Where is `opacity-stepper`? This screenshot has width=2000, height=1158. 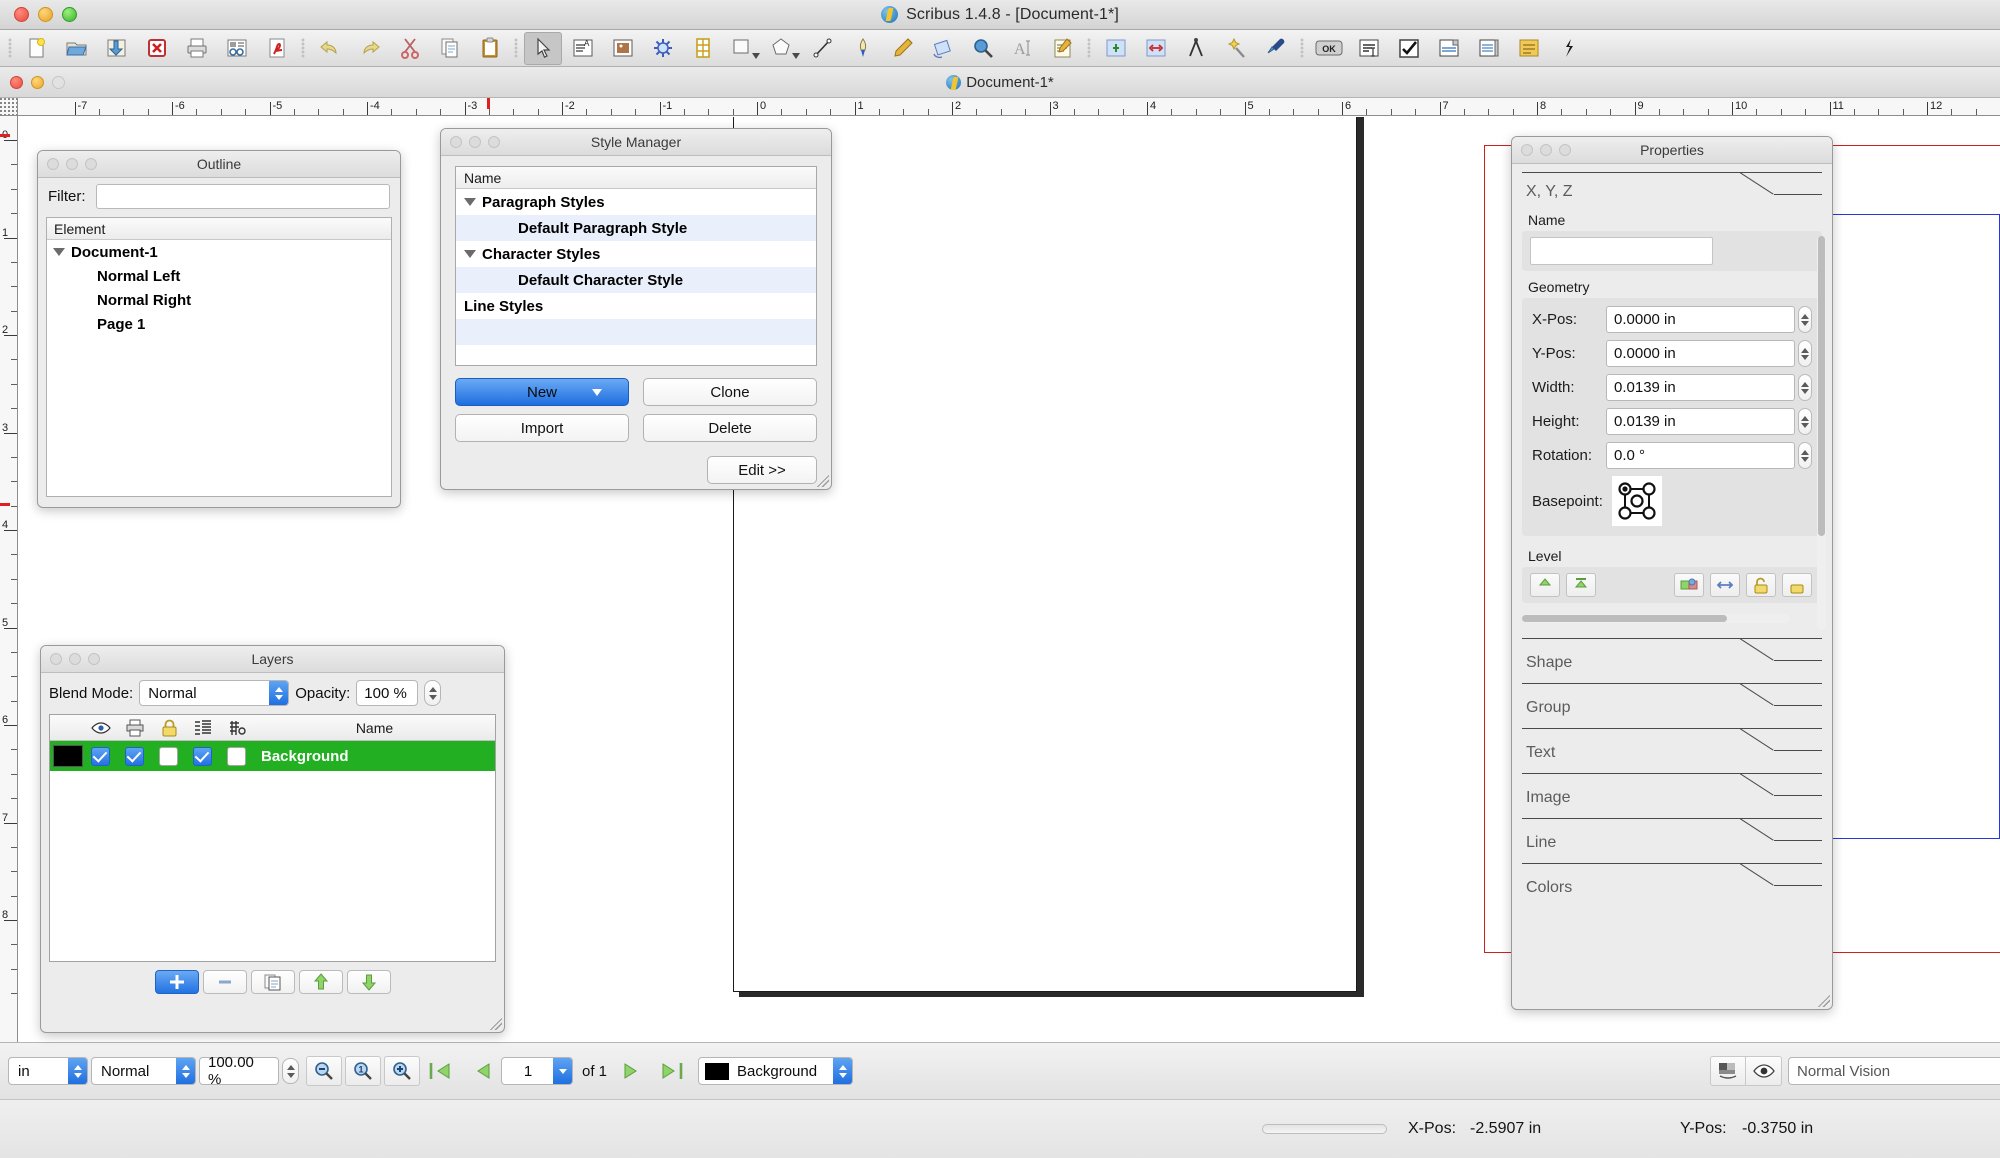
opacity-stepper is located at coordinates (433, 693).